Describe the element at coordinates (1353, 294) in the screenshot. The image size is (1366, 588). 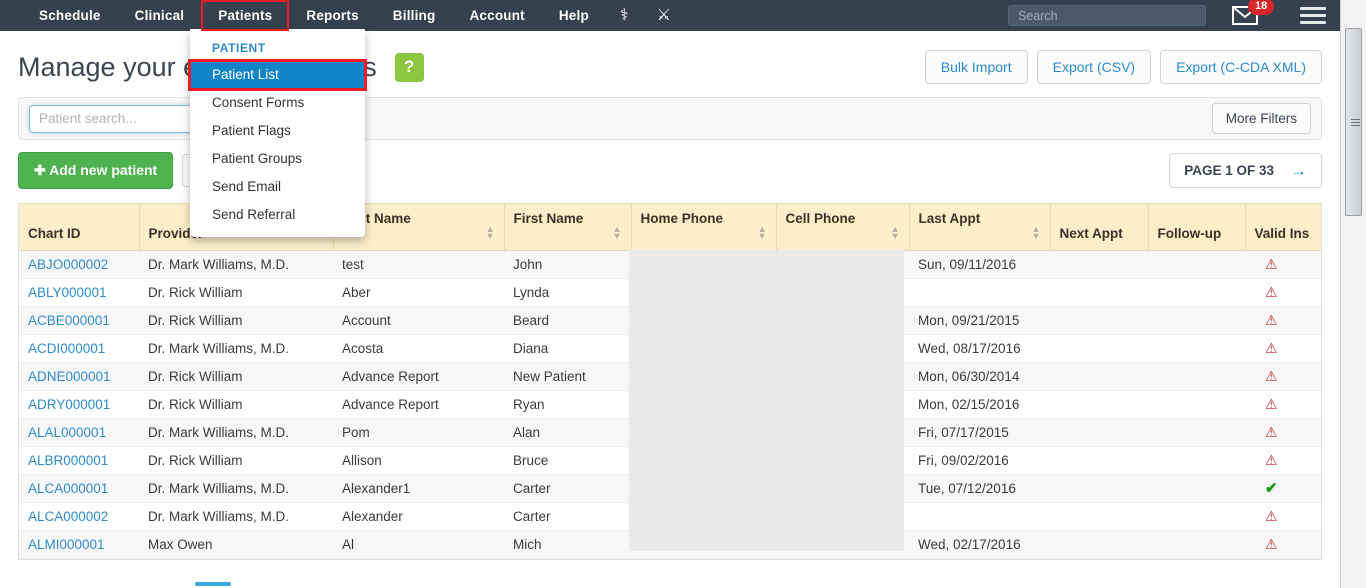
I see `vertical-scrollbar` at that location.